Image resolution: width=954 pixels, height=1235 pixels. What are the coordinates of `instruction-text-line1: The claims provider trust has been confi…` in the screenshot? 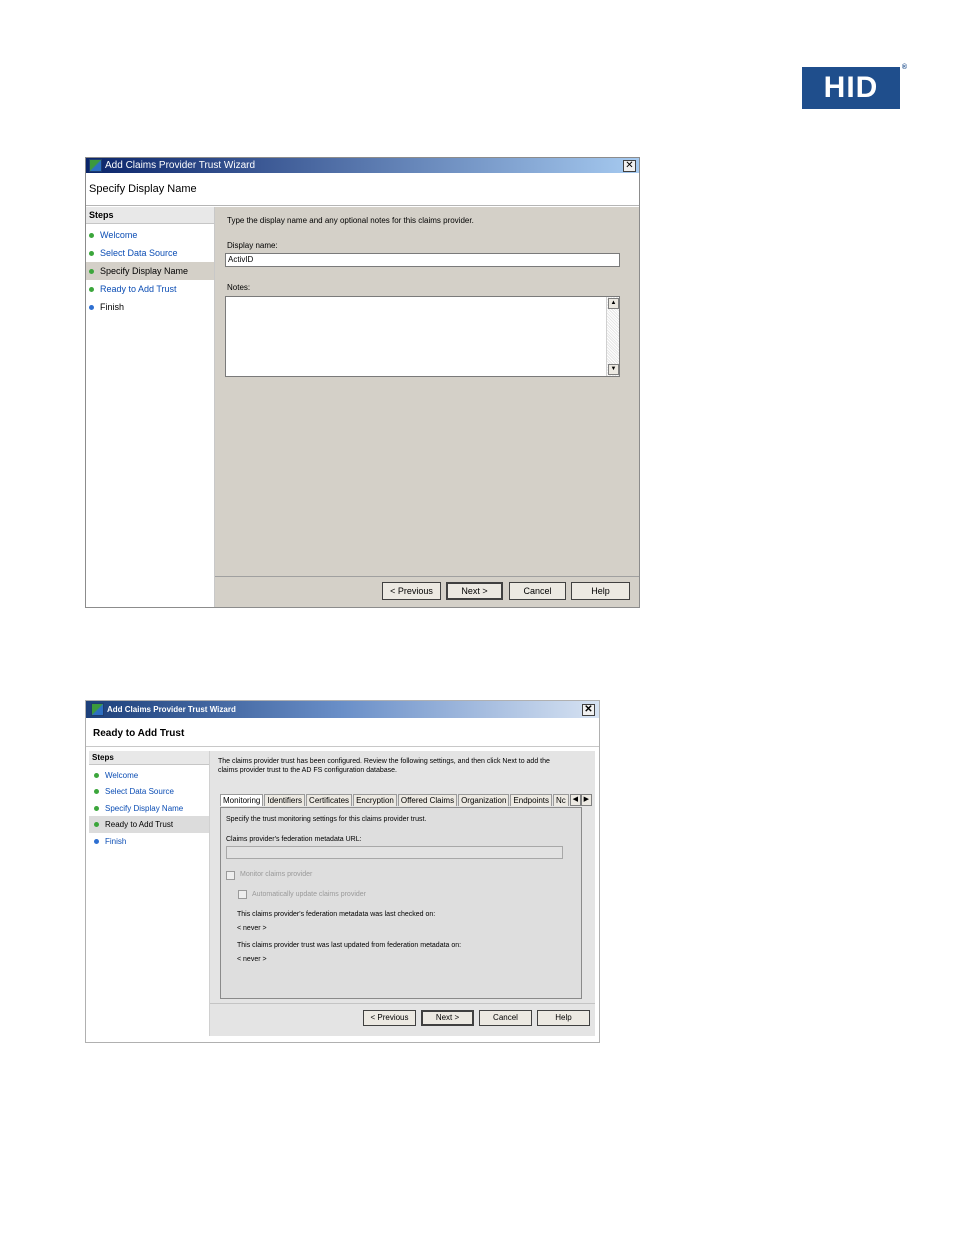 It's located at (384, 761).